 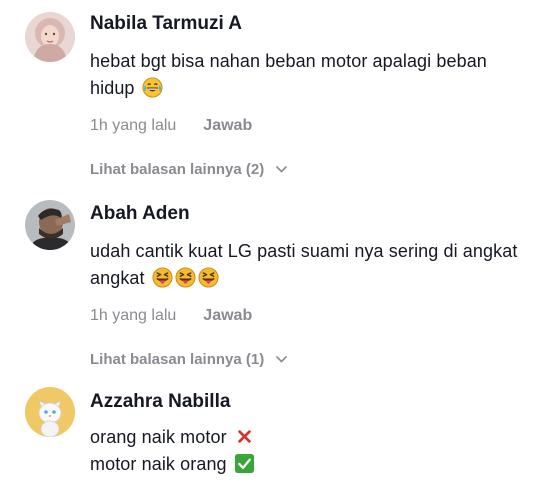 What do you see at coordinates (323, 170) in the screenshot?
I see `view-more-replies-button: Lihat balasan lainnya (2)` at bounding box center [323, 170].